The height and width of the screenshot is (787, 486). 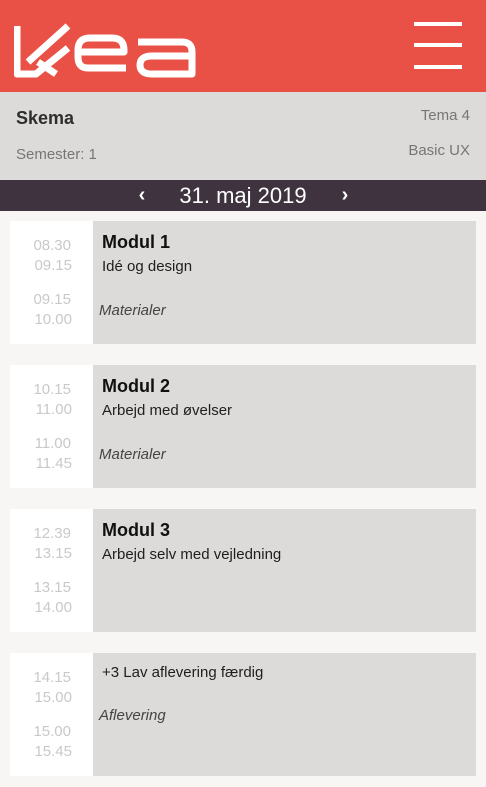 What do you see at coordinates (53, 265) in the screenshot?
I see `end-time: 09.15` at bounding box center [53, 265].